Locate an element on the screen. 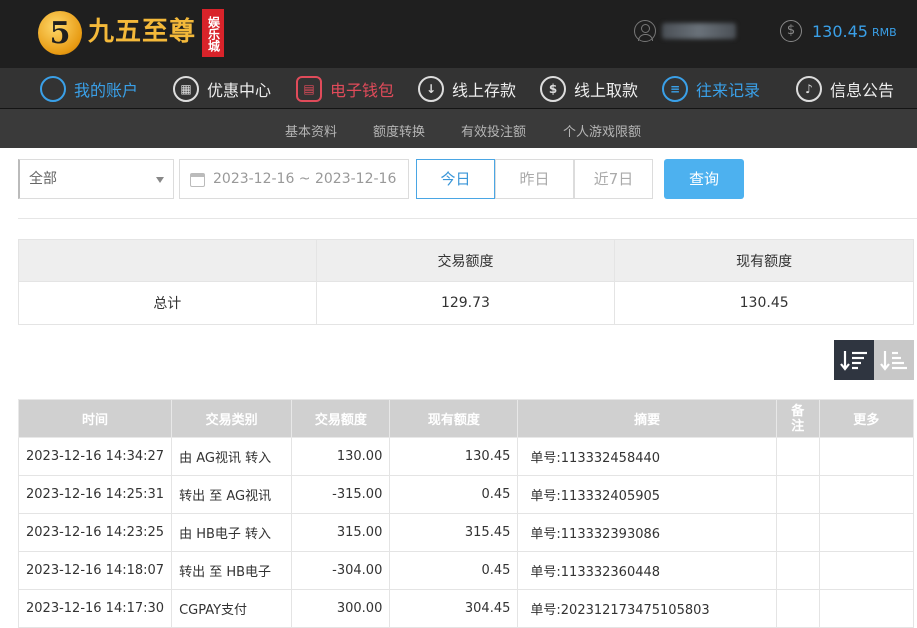 The height and width of the screenshot is (628, 917). nav-label: 优惠中心 is located at coordinates (239, 90).